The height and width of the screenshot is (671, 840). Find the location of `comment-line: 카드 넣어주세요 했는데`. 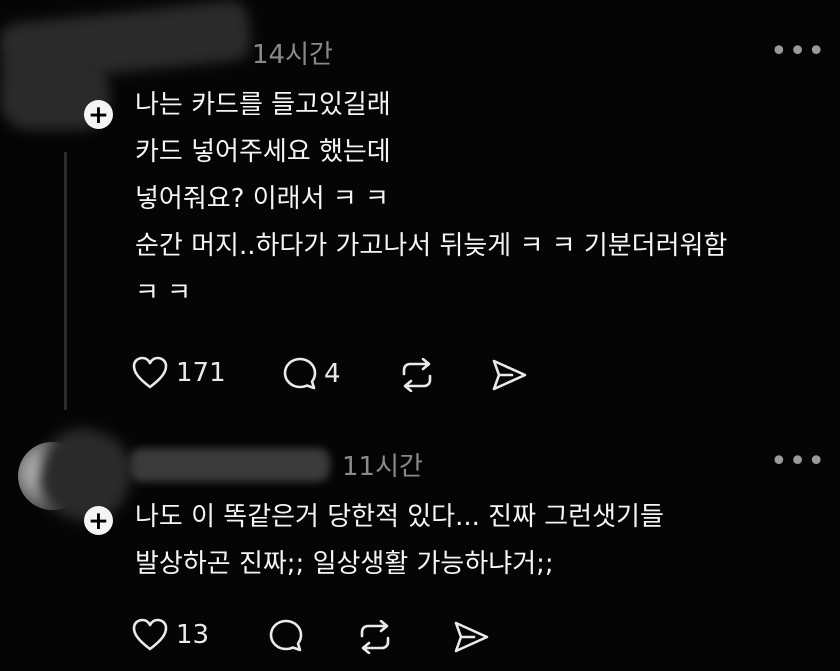

comment-line: 카드 넣어주세요 했는데 is located at coordinates (263, 152).